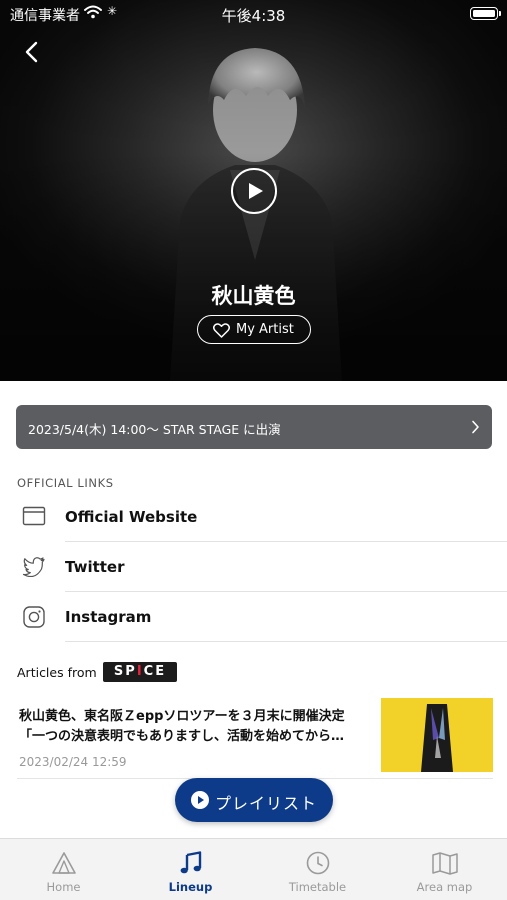  Describe the element at coordinates (485, 13) in the screenshot. I see `battery-icon` at that location.